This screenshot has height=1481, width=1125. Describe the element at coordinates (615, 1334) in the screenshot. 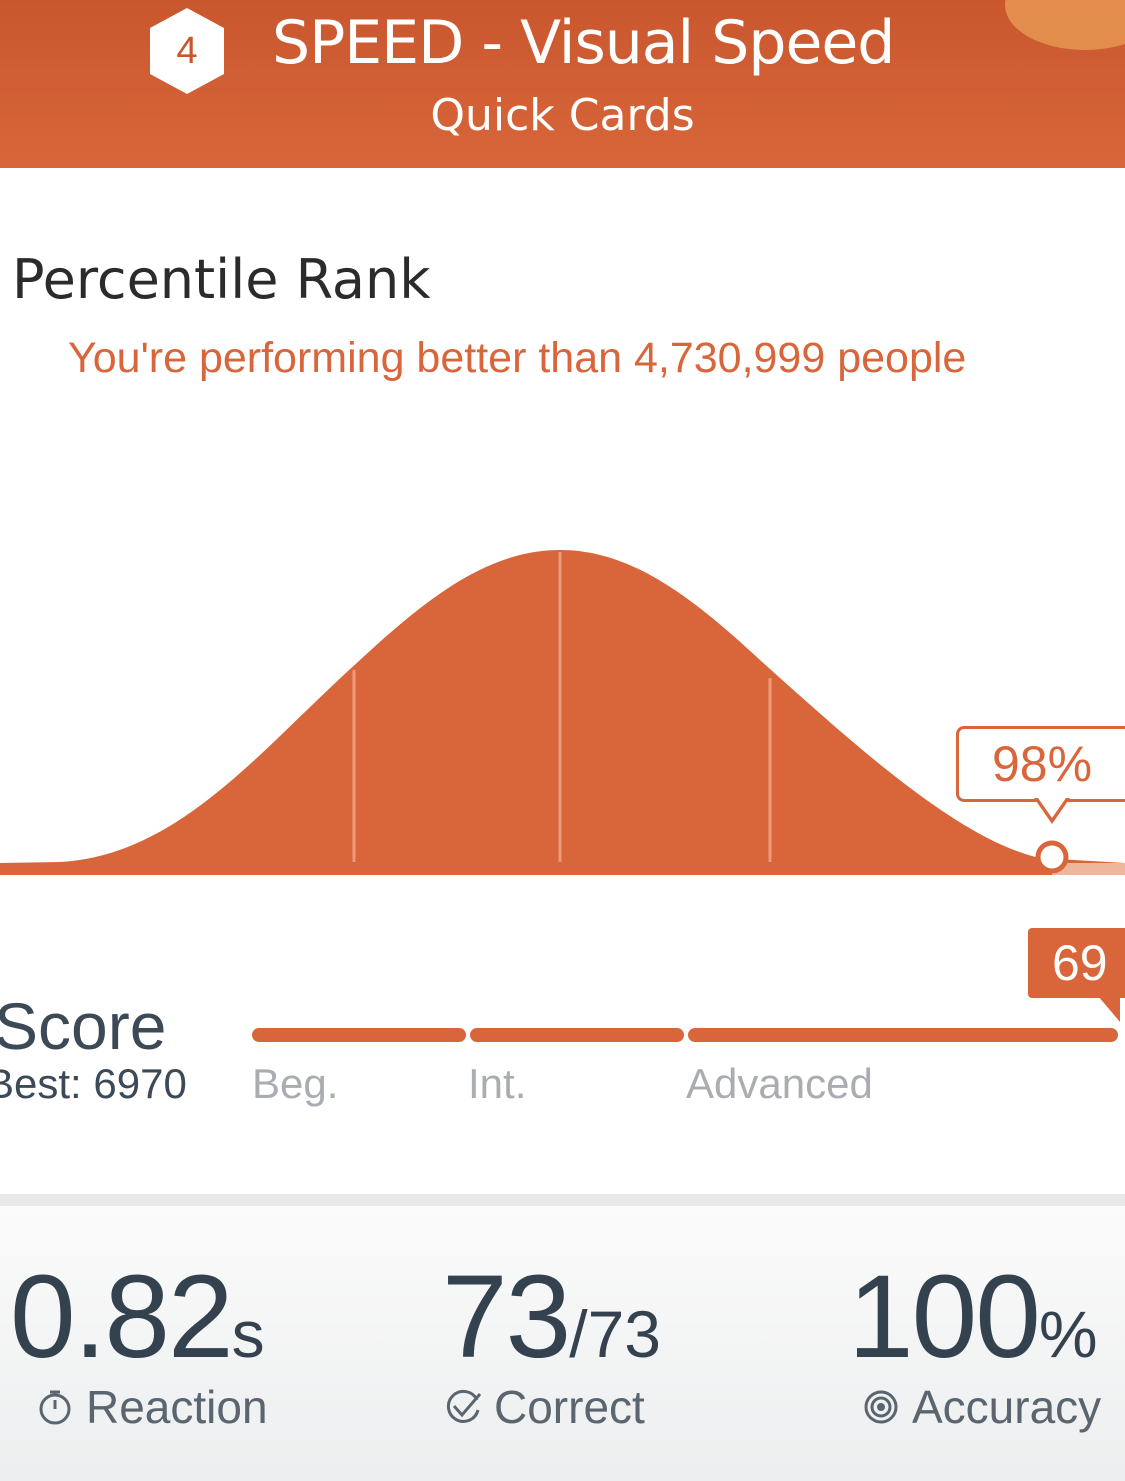

I see `correct-unit: /73` at that location.